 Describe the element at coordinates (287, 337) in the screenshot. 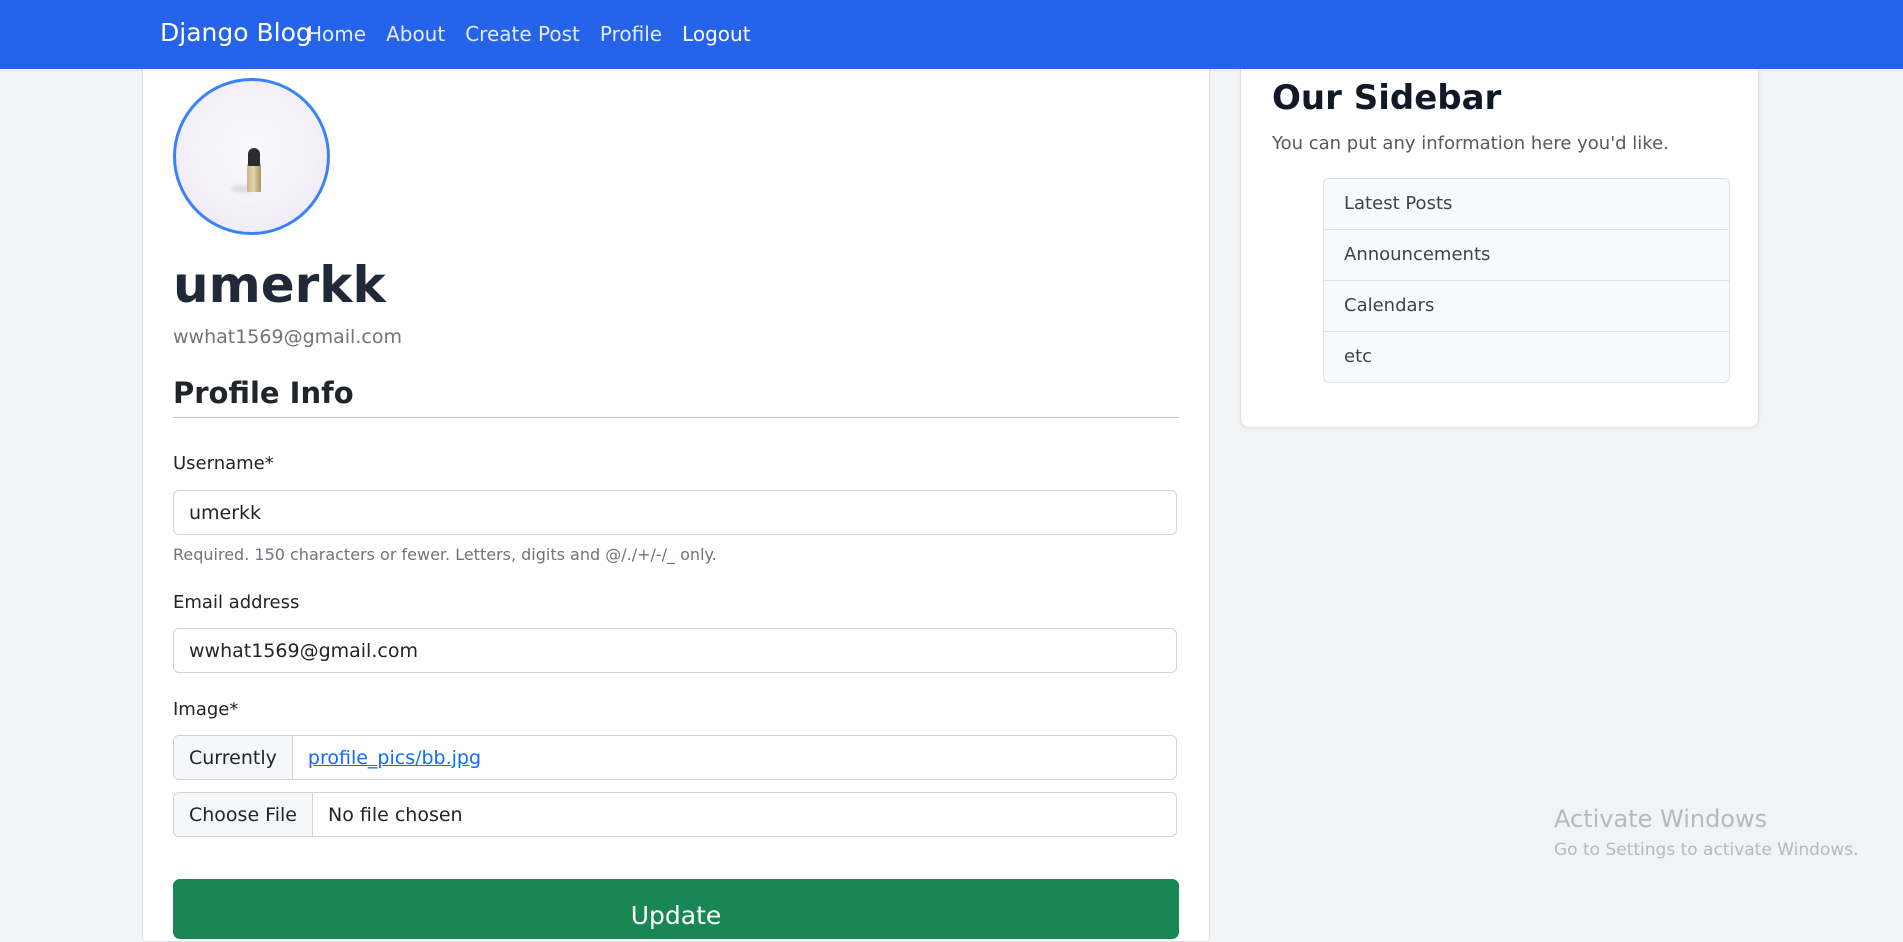

I see `profile-email: wwhat1569@gmail.com` at that location.